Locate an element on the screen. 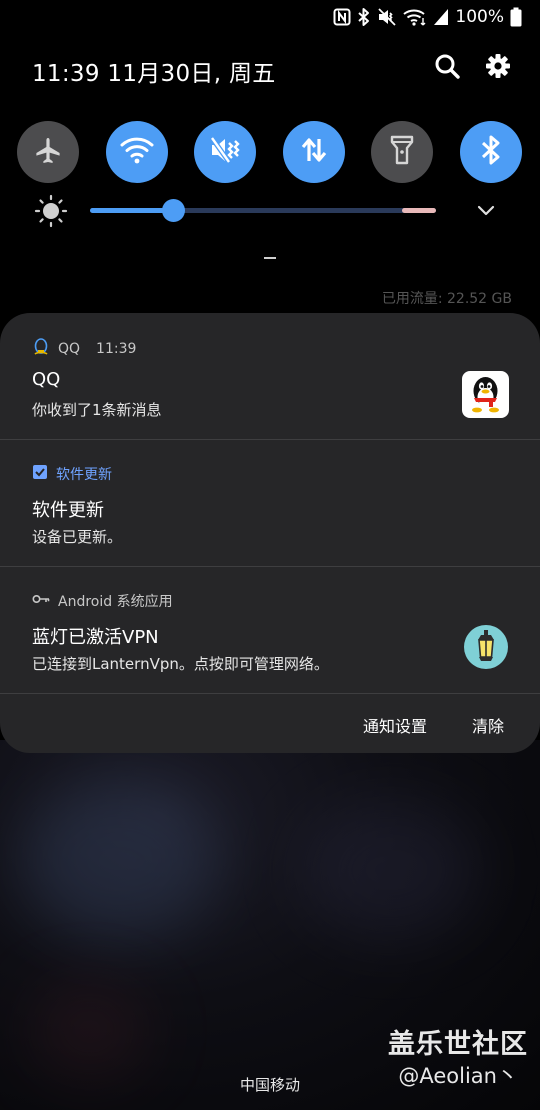  notification-title: QQ is located at coordinates (46, 379).